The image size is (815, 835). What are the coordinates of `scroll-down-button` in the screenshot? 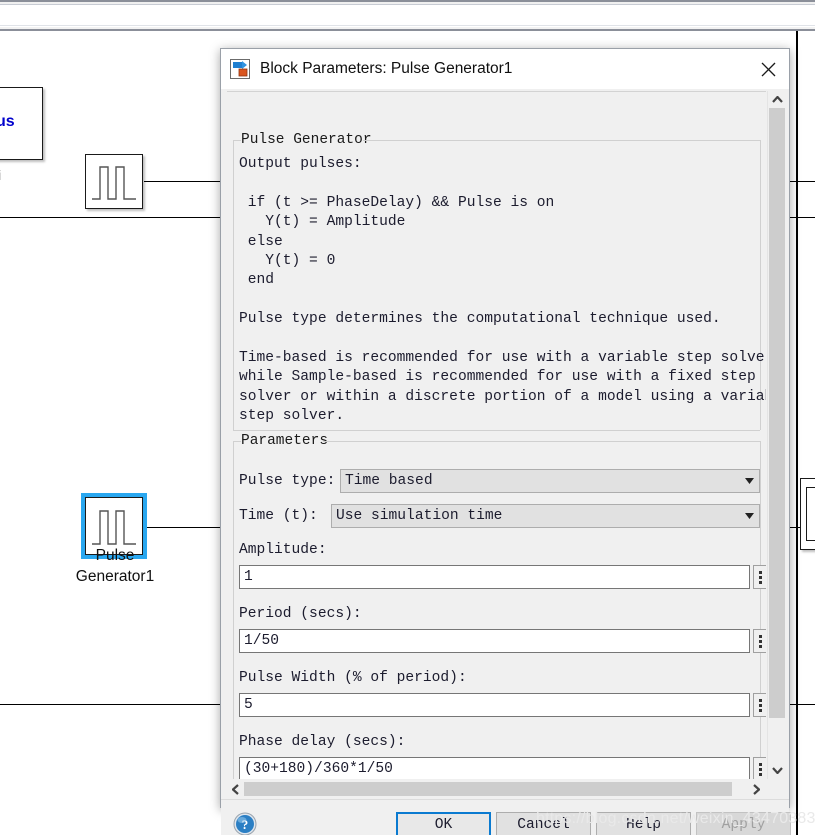 It's located at (777, 770).